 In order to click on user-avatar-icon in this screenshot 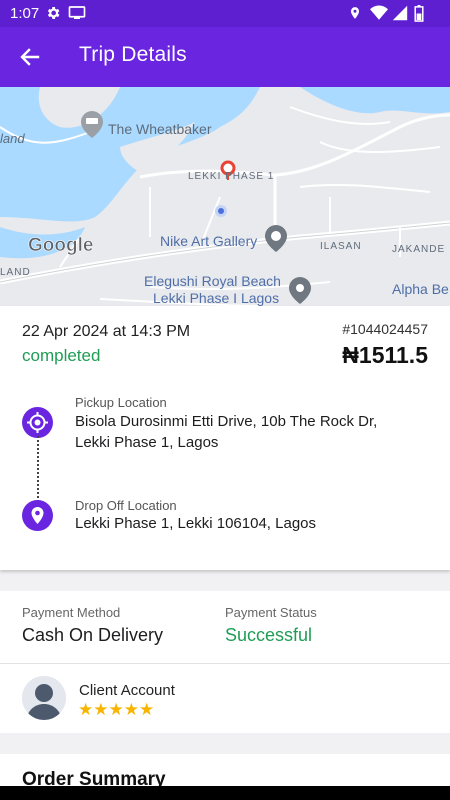, I will do `click(44, 698)`.